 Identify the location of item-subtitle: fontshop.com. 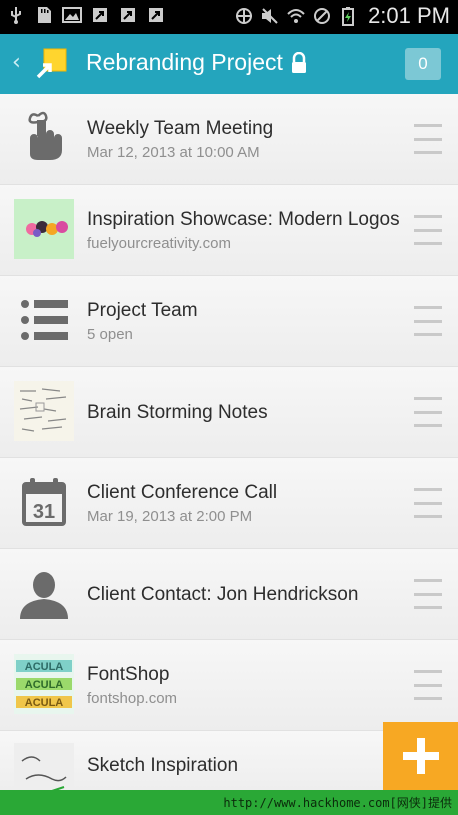
(132, 698).